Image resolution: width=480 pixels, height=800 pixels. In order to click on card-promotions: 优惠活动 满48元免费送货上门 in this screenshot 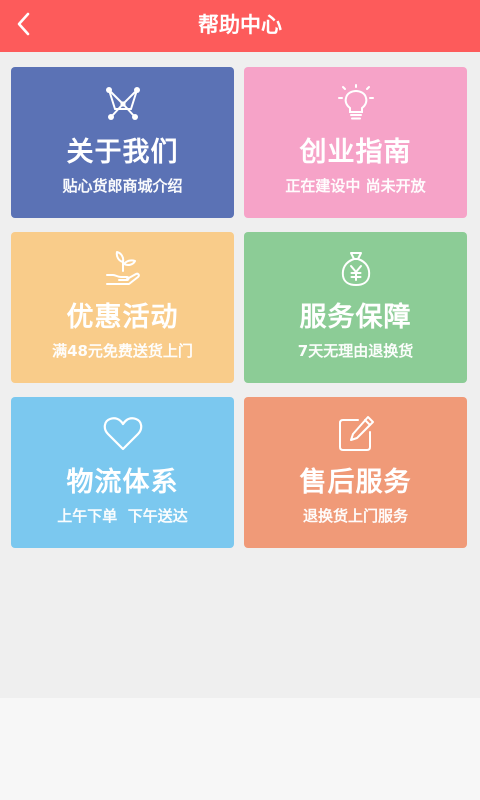, I will do `click(122, 307)`.